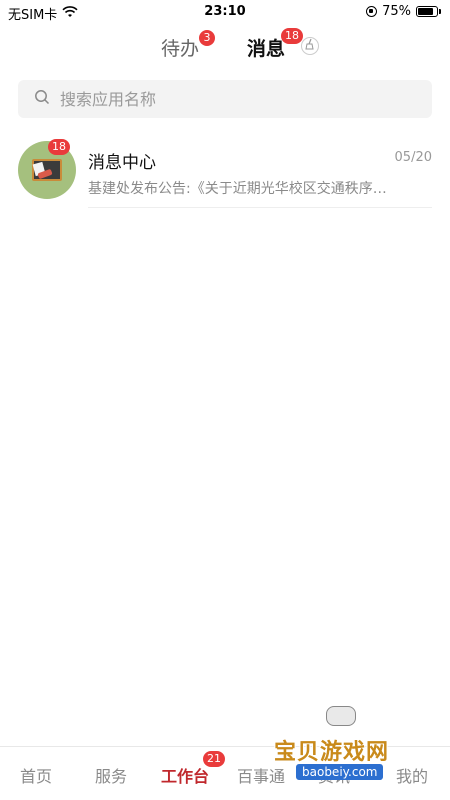 The width and height of the screenshot is (450, 800). I want to click on nav-workbench-badge: 21, so click(214, 759).